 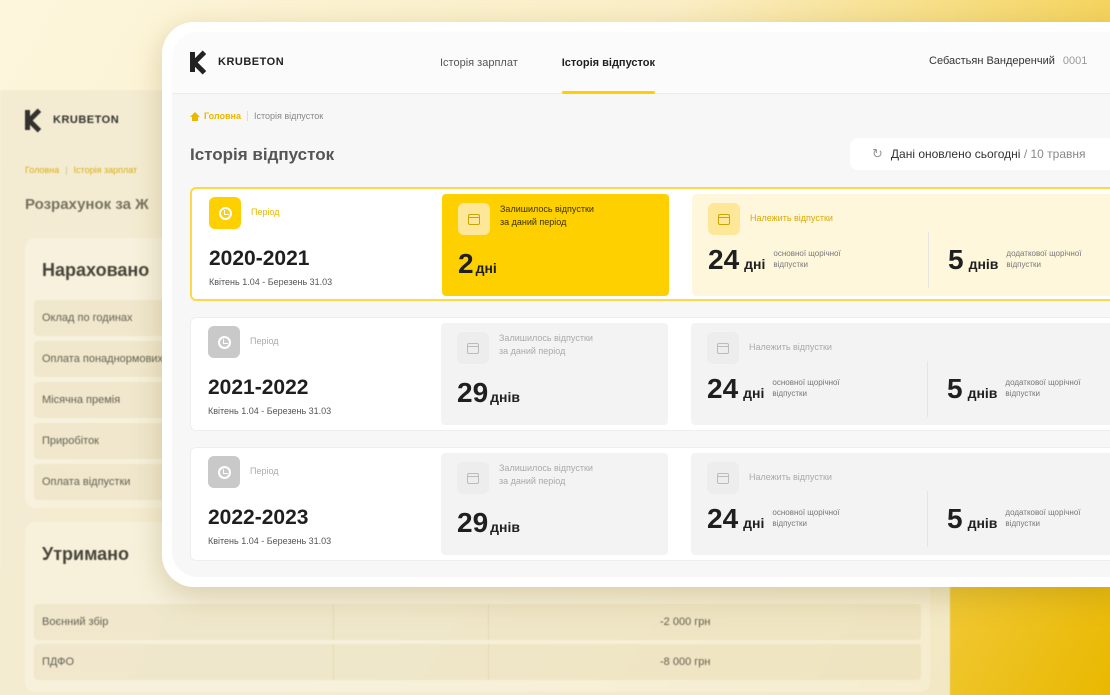 I want to click on background-breadcrumb: Головна | Історія зарплат, so click(x=81, y=170).